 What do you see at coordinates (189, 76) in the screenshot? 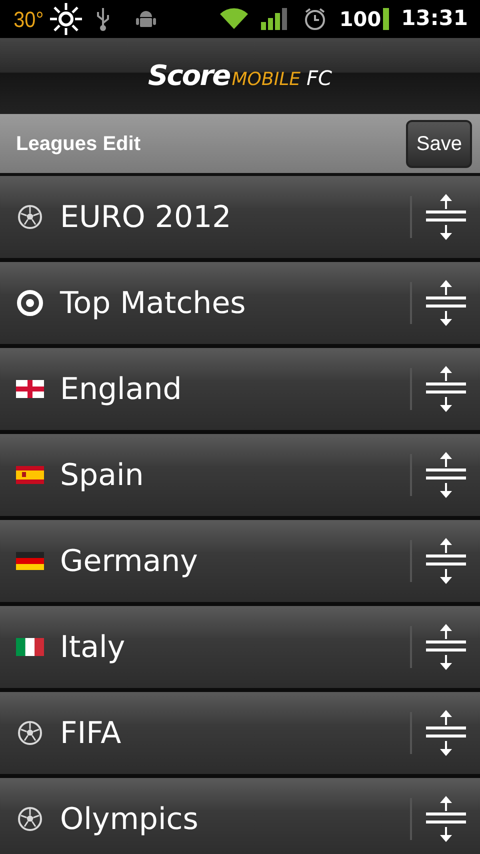
I see `logo-score: Score` at bounding box center [189, 76].